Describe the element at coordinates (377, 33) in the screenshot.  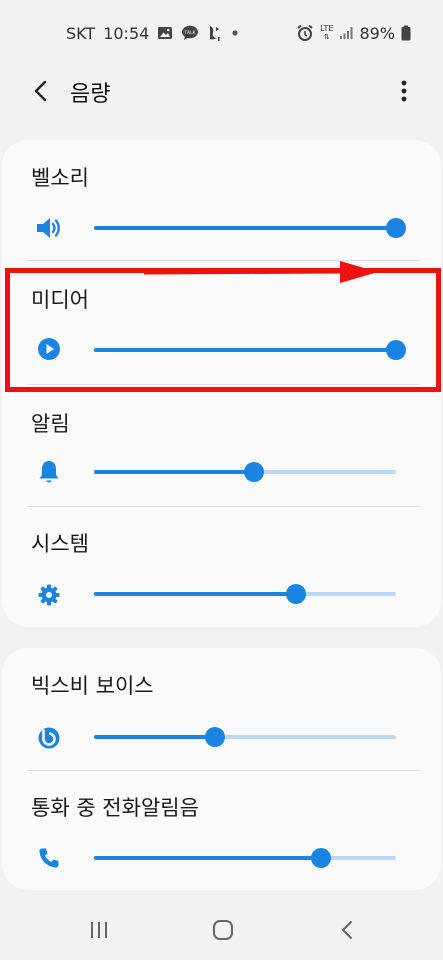
I see `battery-percent: 89%` at that location.